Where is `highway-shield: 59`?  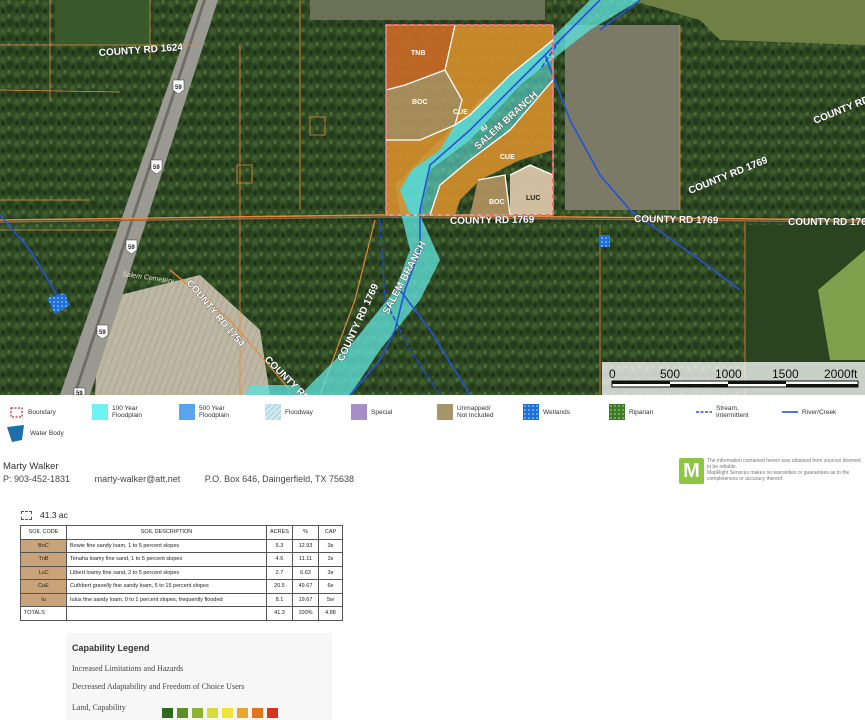 highway-shield: 59 is located at coordinates (79, 391).